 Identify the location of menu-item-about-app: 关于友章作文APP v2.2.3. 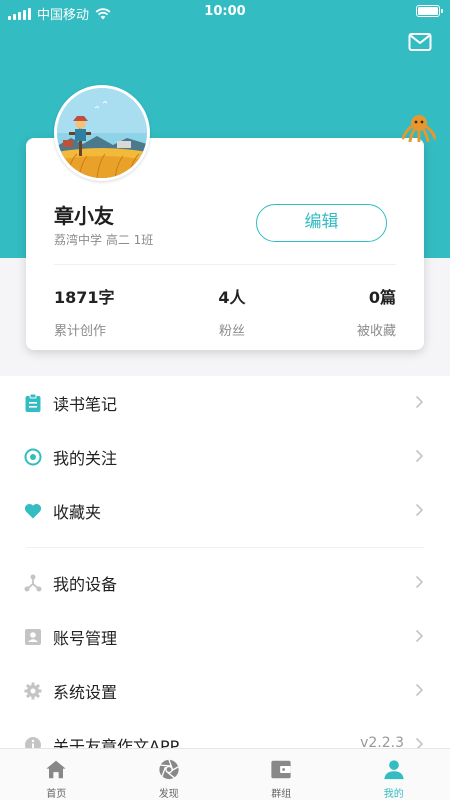
(225, 733).